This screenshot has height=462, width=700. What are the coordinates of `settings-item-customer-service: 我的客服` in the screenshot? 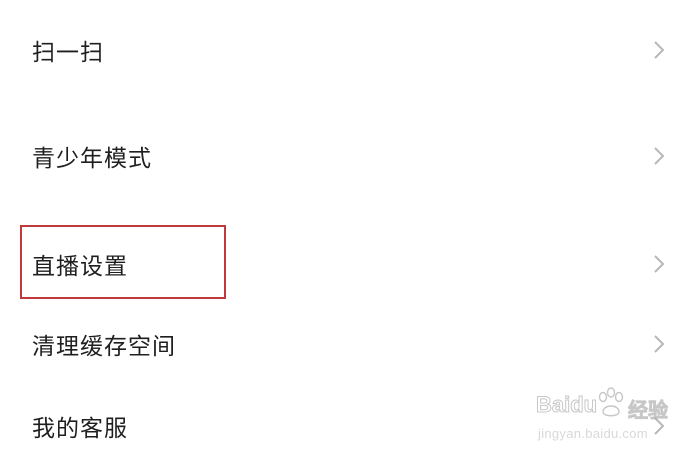 It's located at (350, 426).